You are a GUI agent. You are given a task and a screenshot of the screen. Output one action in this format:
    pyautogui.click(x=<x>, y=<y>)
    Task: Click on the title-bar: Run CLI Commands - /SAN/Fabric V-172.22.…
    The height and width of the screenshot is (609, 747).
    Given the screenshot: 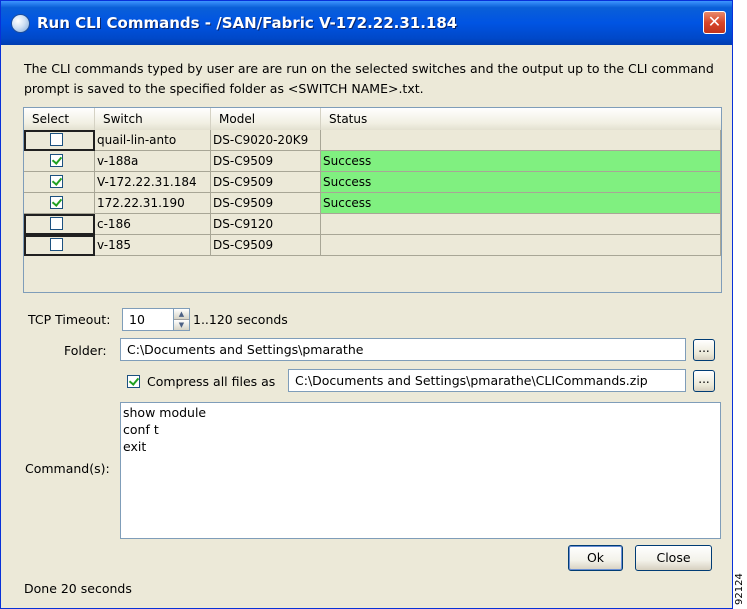 What is the action you would take?
    pyautogui.click(x=366, y=23)
    